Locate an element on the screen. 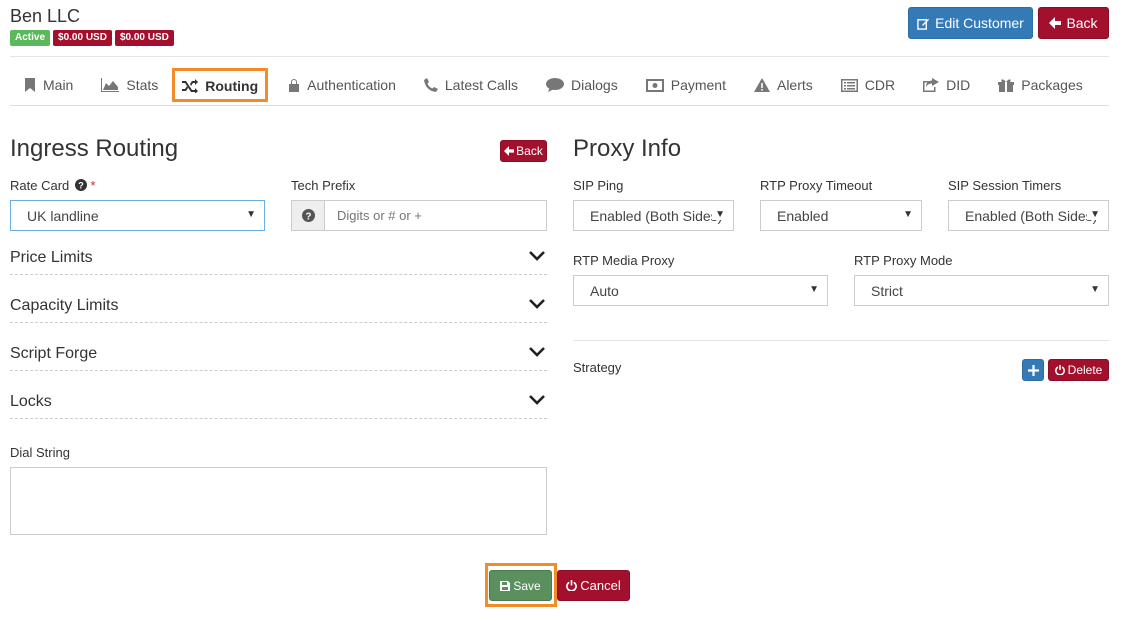  section-title: Locks is located at coordinates (31, 401).